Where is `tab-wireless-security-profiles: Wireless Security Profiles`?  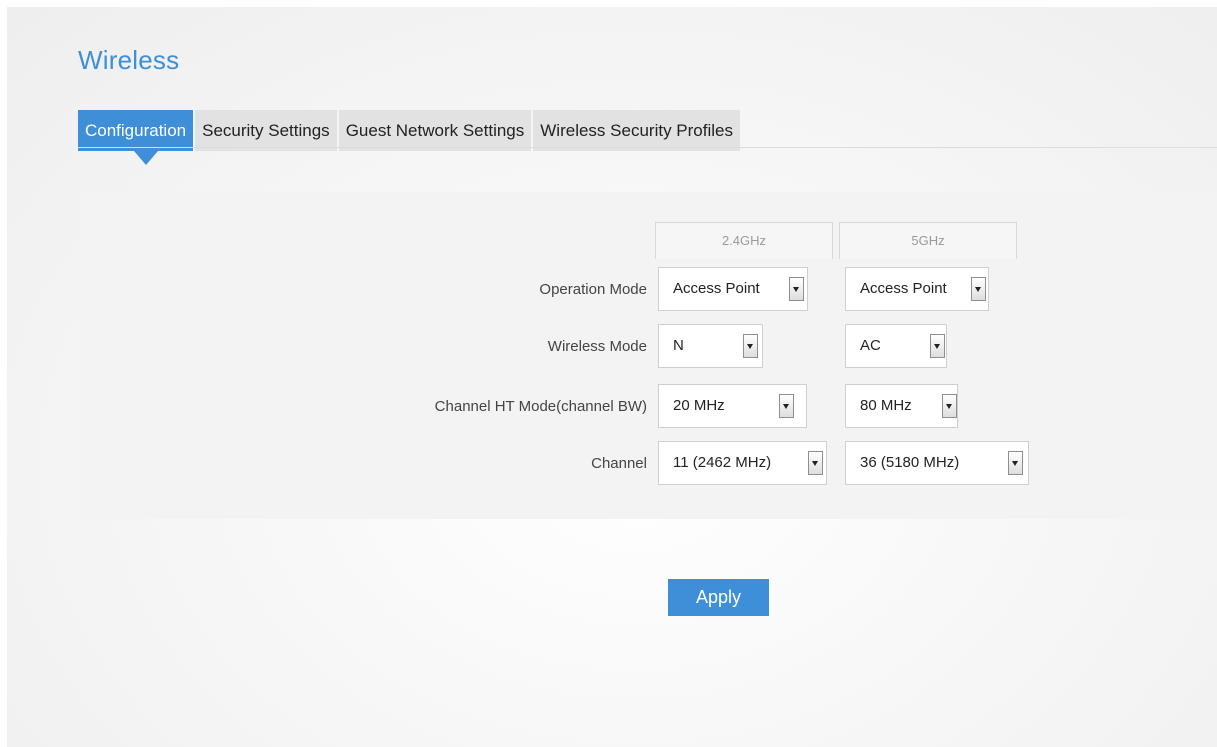
tab-wireless-security-profiles: Wireless Security Profiles is located at coordinates (636, 130).